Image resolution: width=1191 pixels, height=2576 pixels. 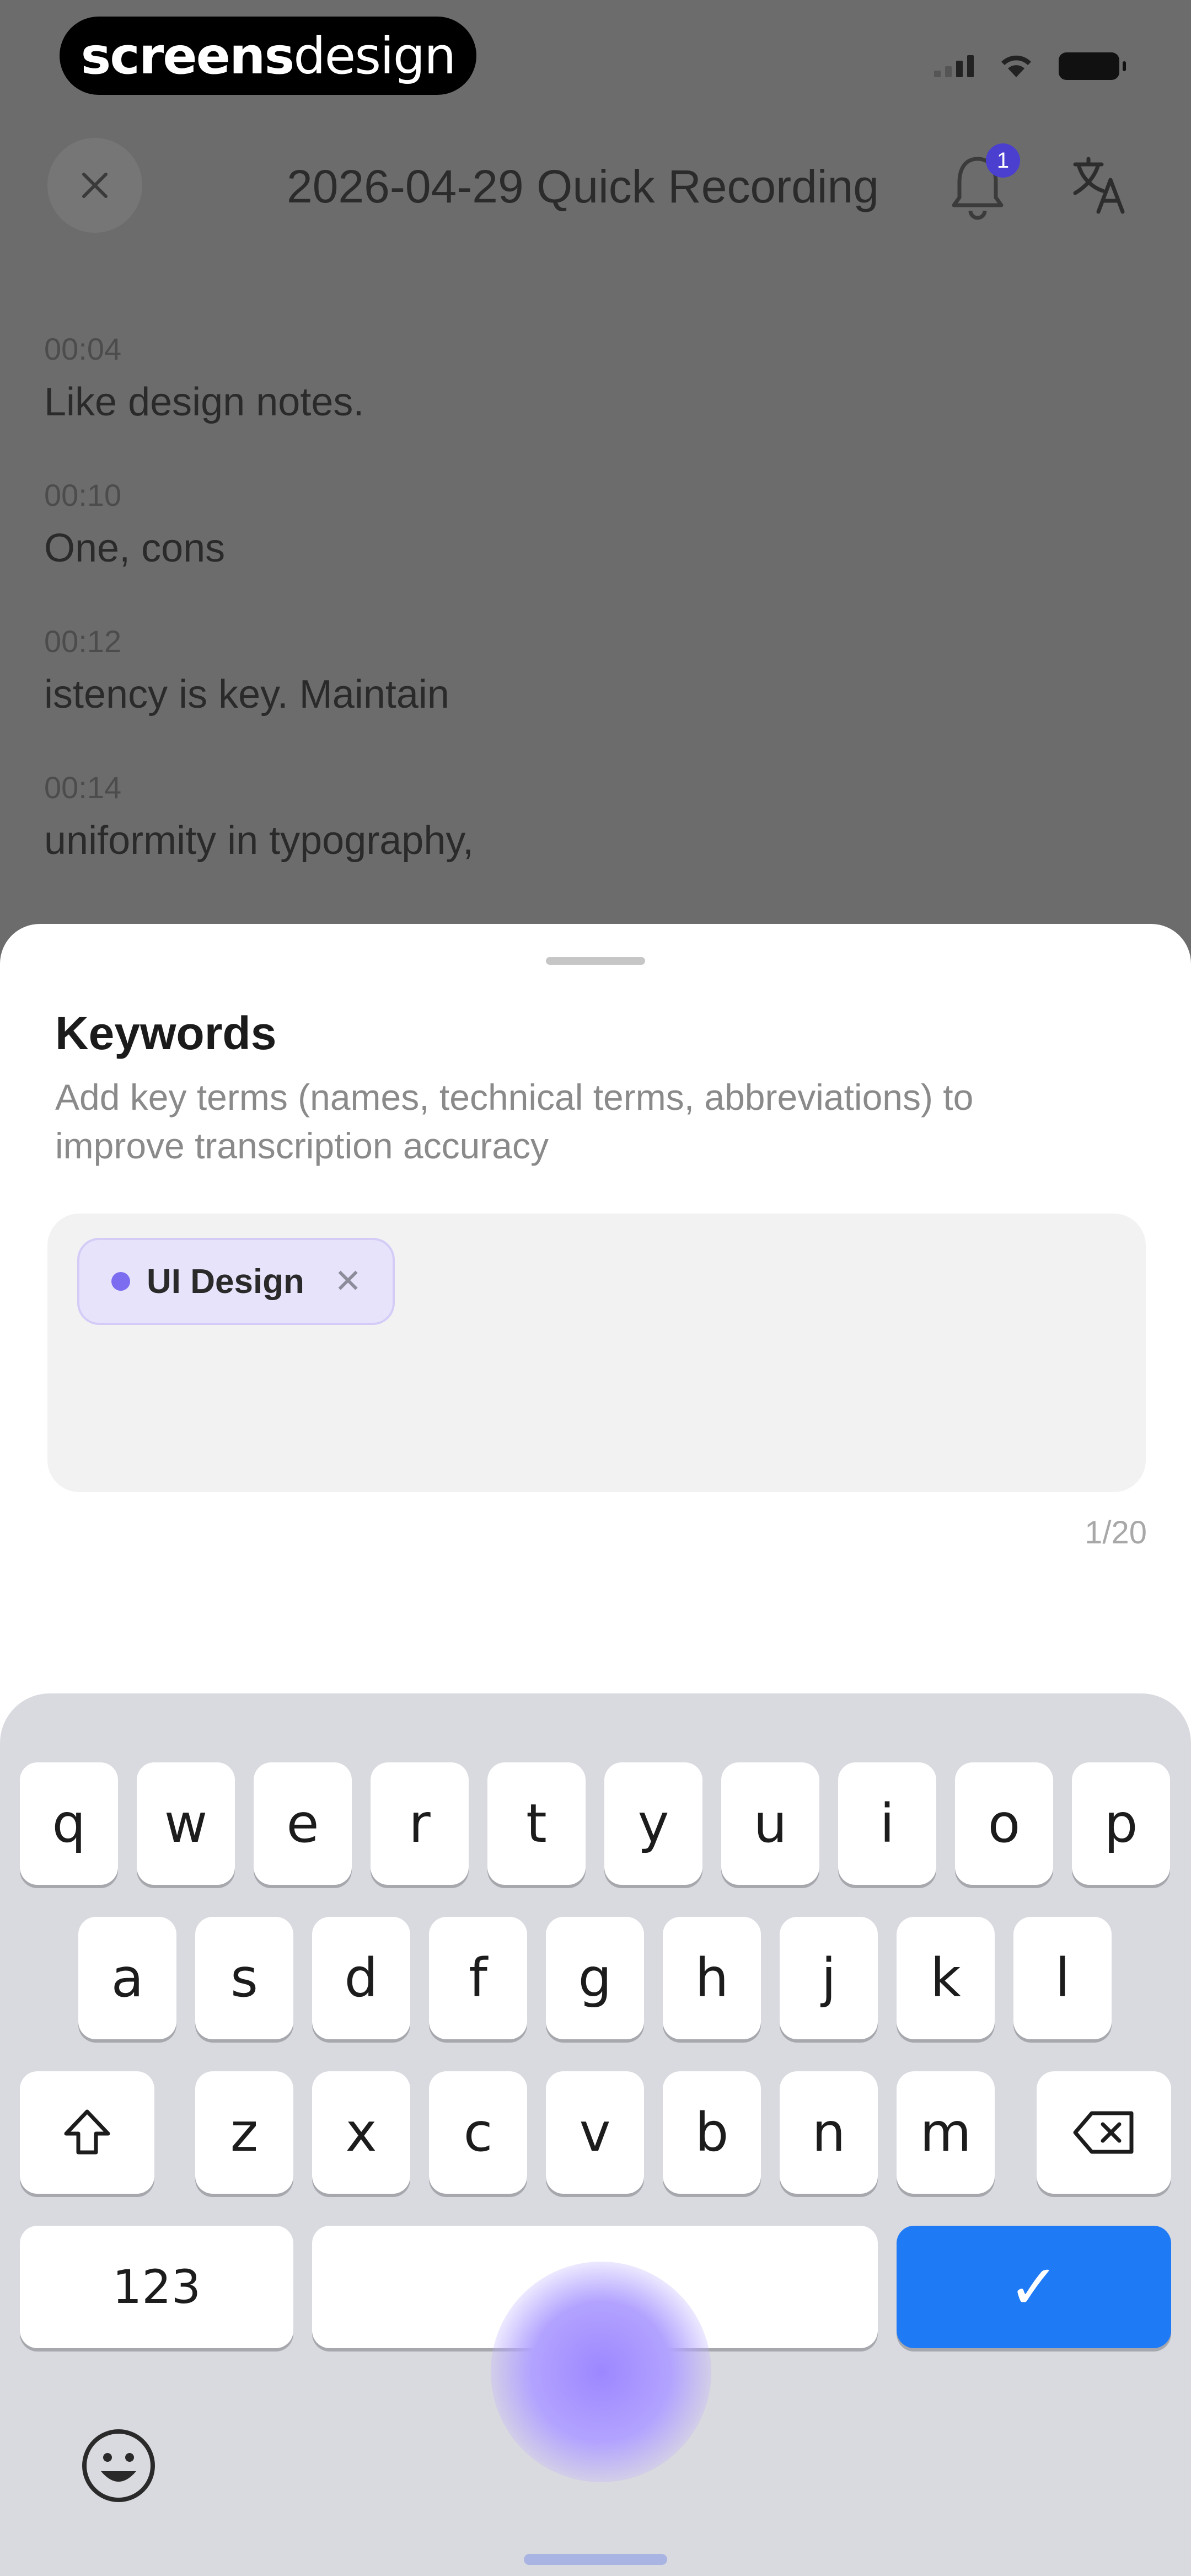 I want to click on key-k: k, so click(x=946, y=1978).